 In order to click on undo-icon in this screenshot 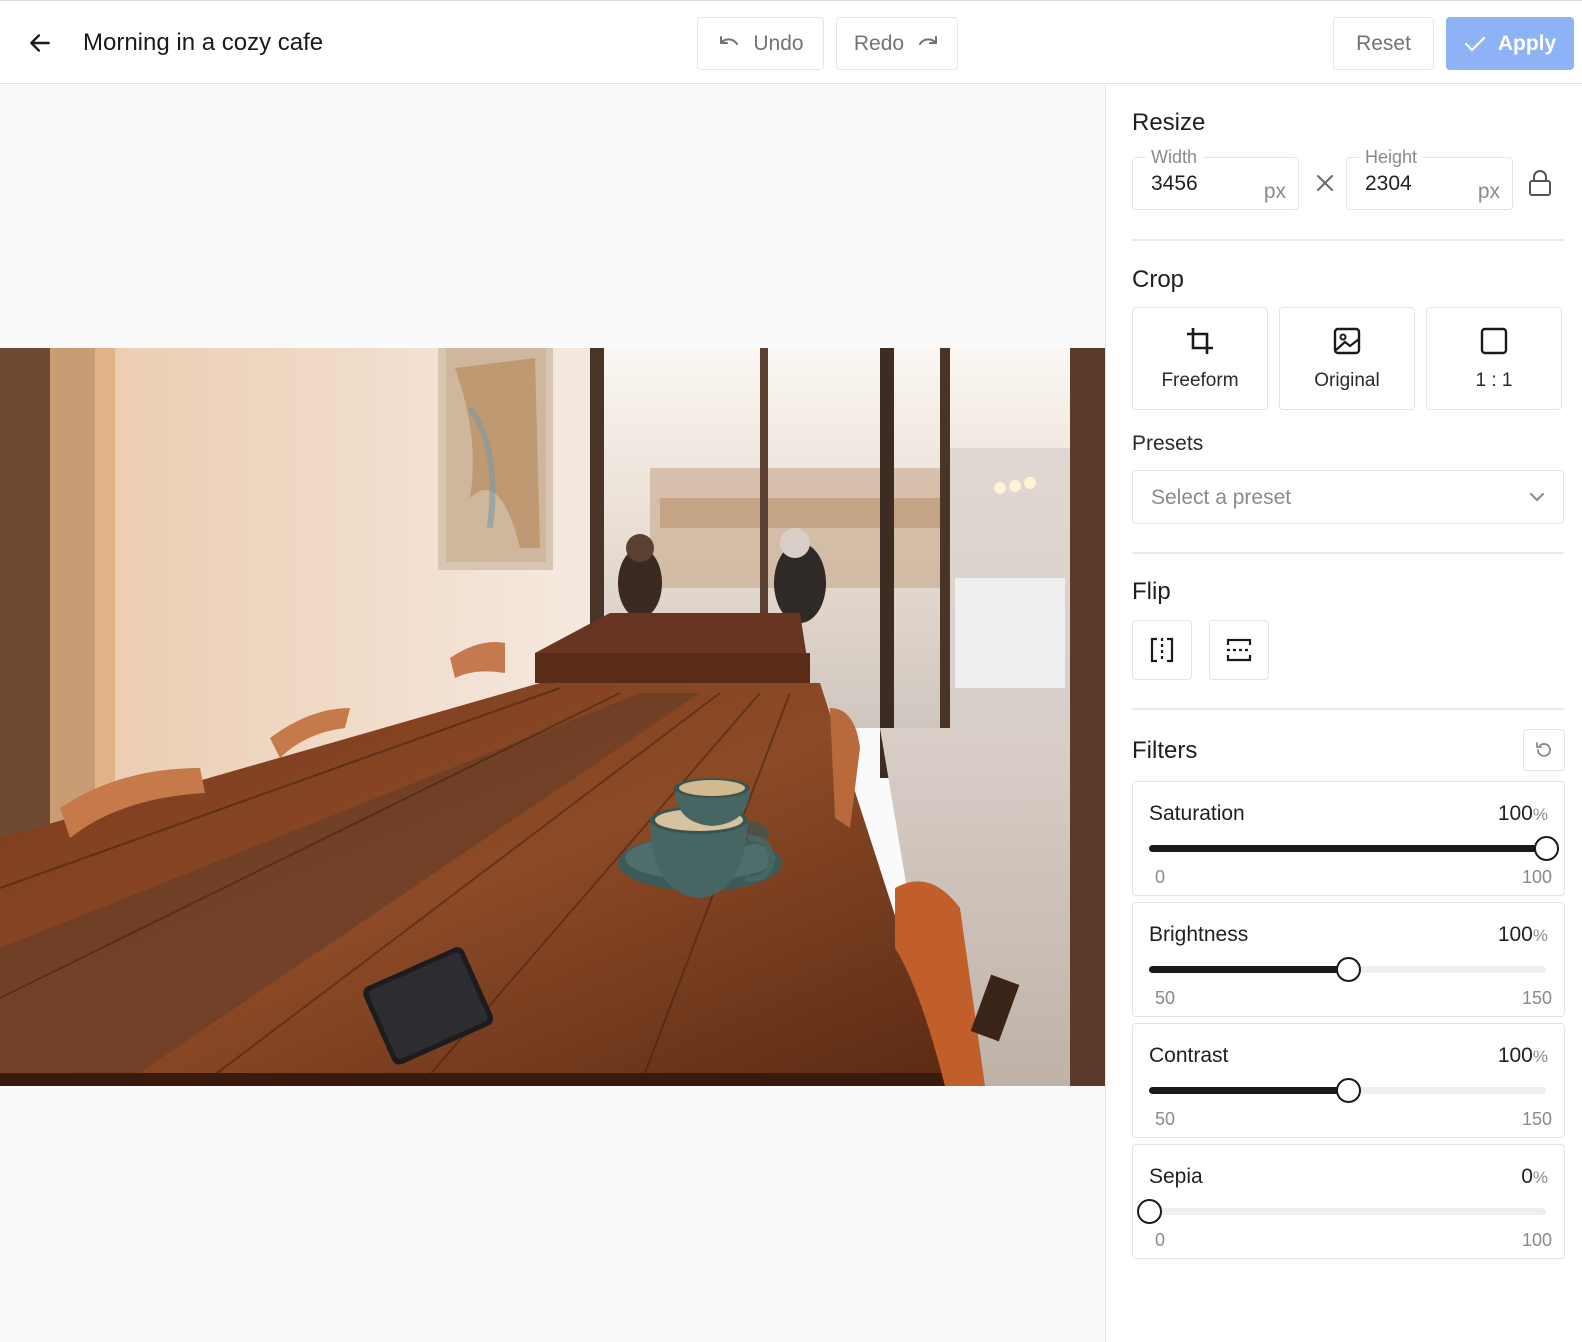, I will do `click(729, 40)`.